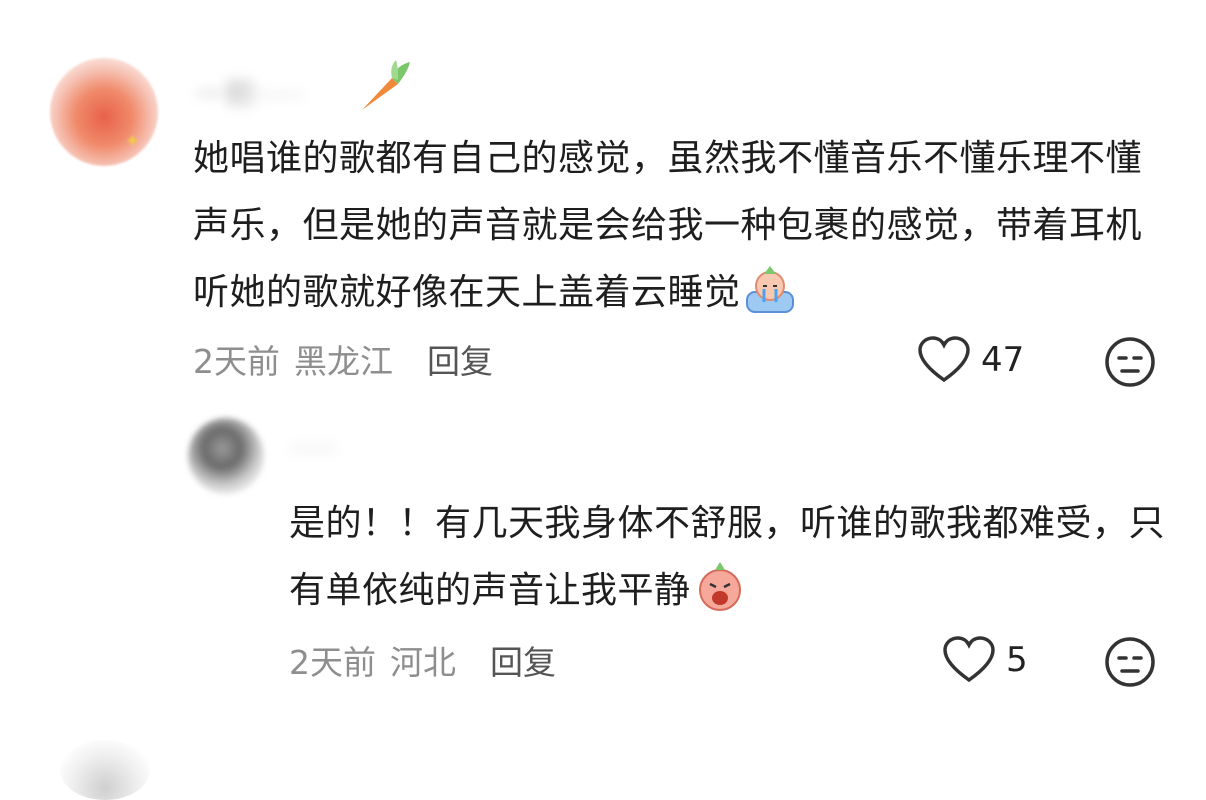 The width and height of the screenshot is (1206, 800). I want to click on like-button: 5, so click(985, 660).